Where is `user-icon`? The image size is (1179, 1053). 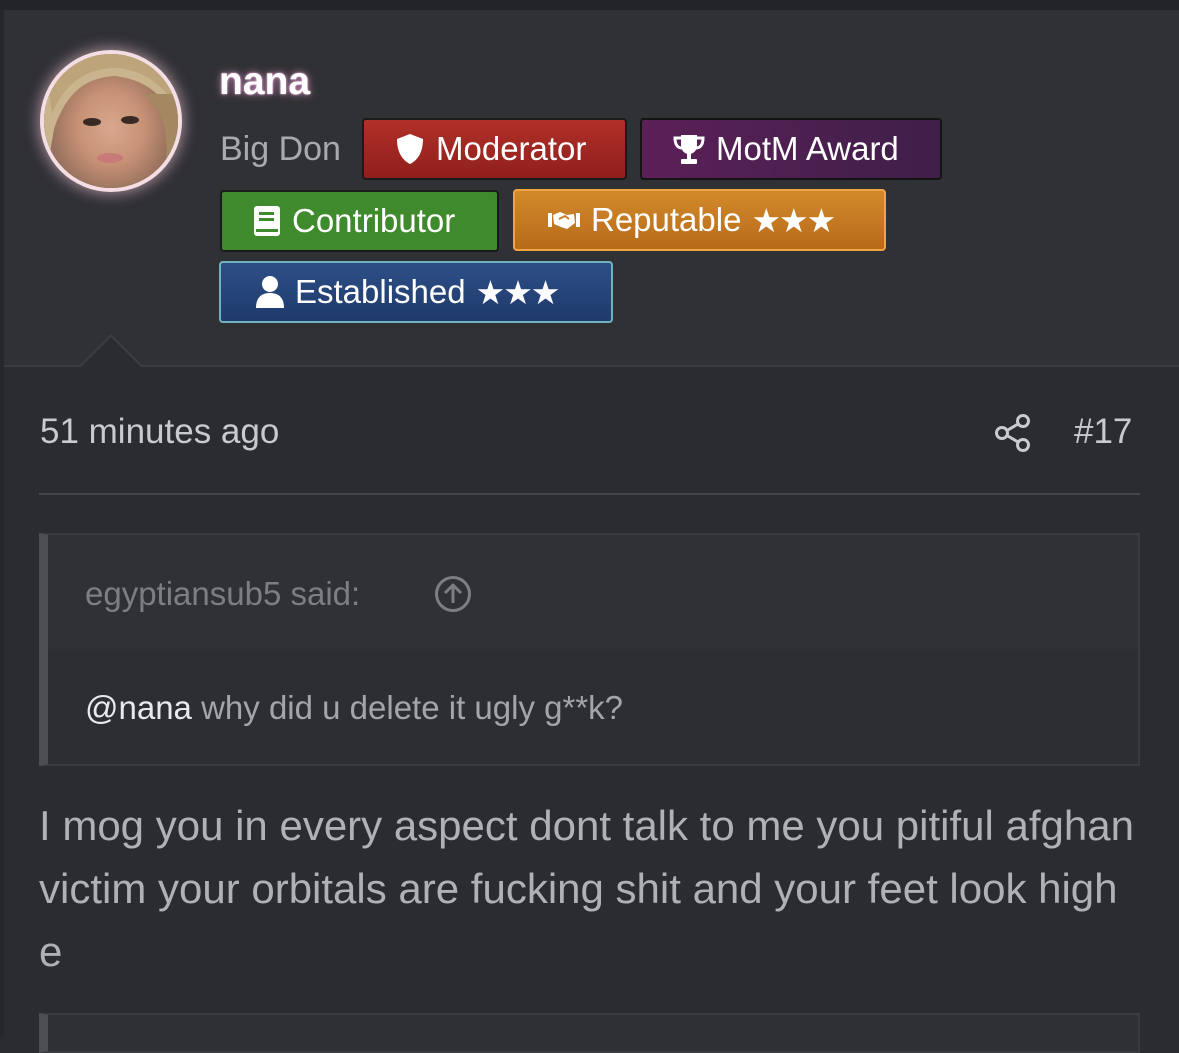 user-icon is located at coordinates (270, 292).